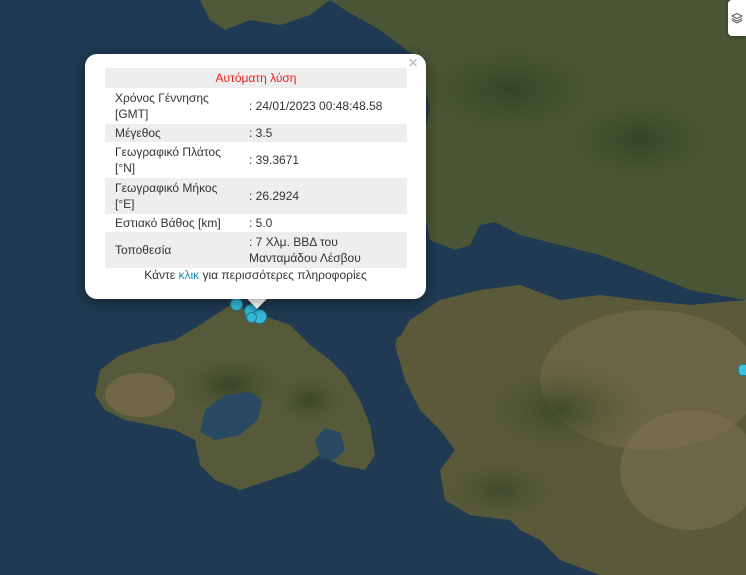 The height and width of the screenshot is (575, 746). Describe the element at coordinates (160, 275) in the screenshot. I see `more-info-prefix: Κάντε` at that location.